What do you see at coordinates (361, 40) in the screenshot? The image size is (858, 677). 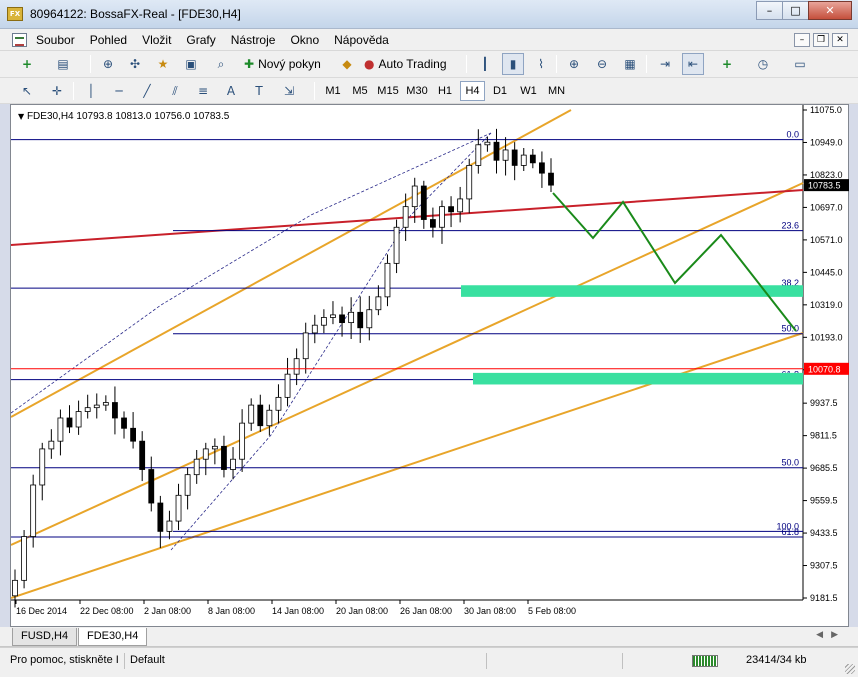 I see `menu-napoveda: Nápověda` at bounding box center [361, 40].